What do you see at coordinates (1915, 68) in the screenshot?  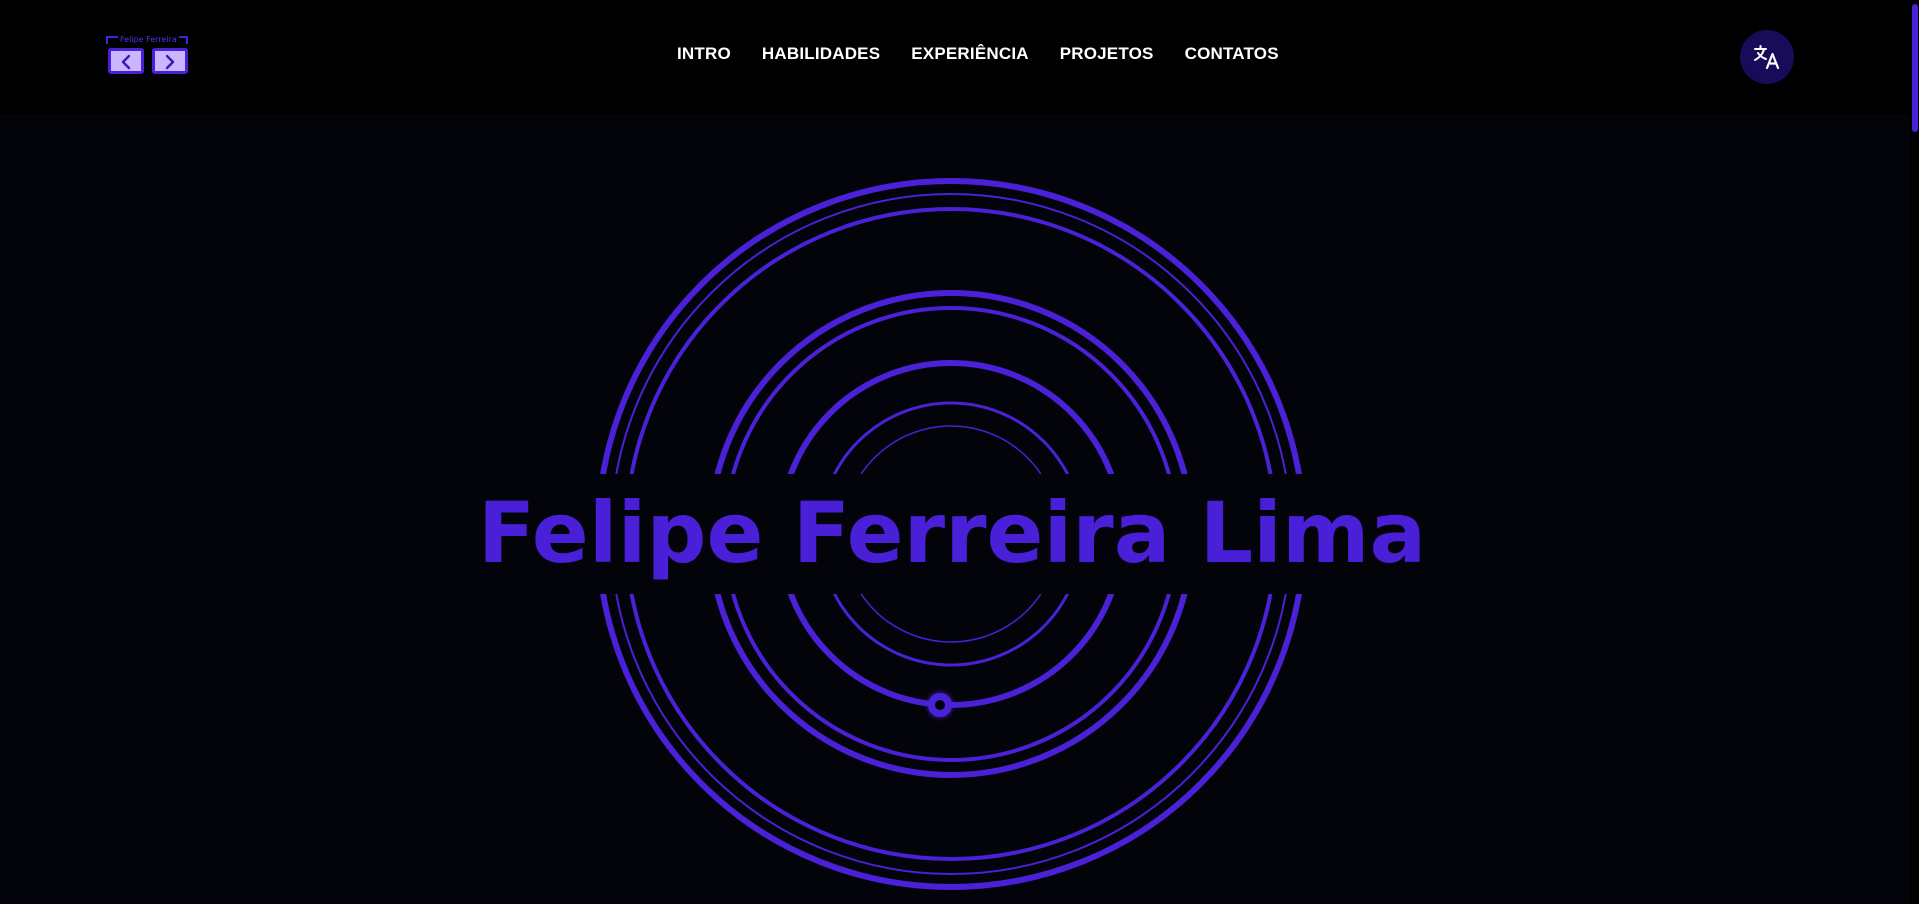 I see `scrollbar-thumb` at bounding box center [1915, 68].